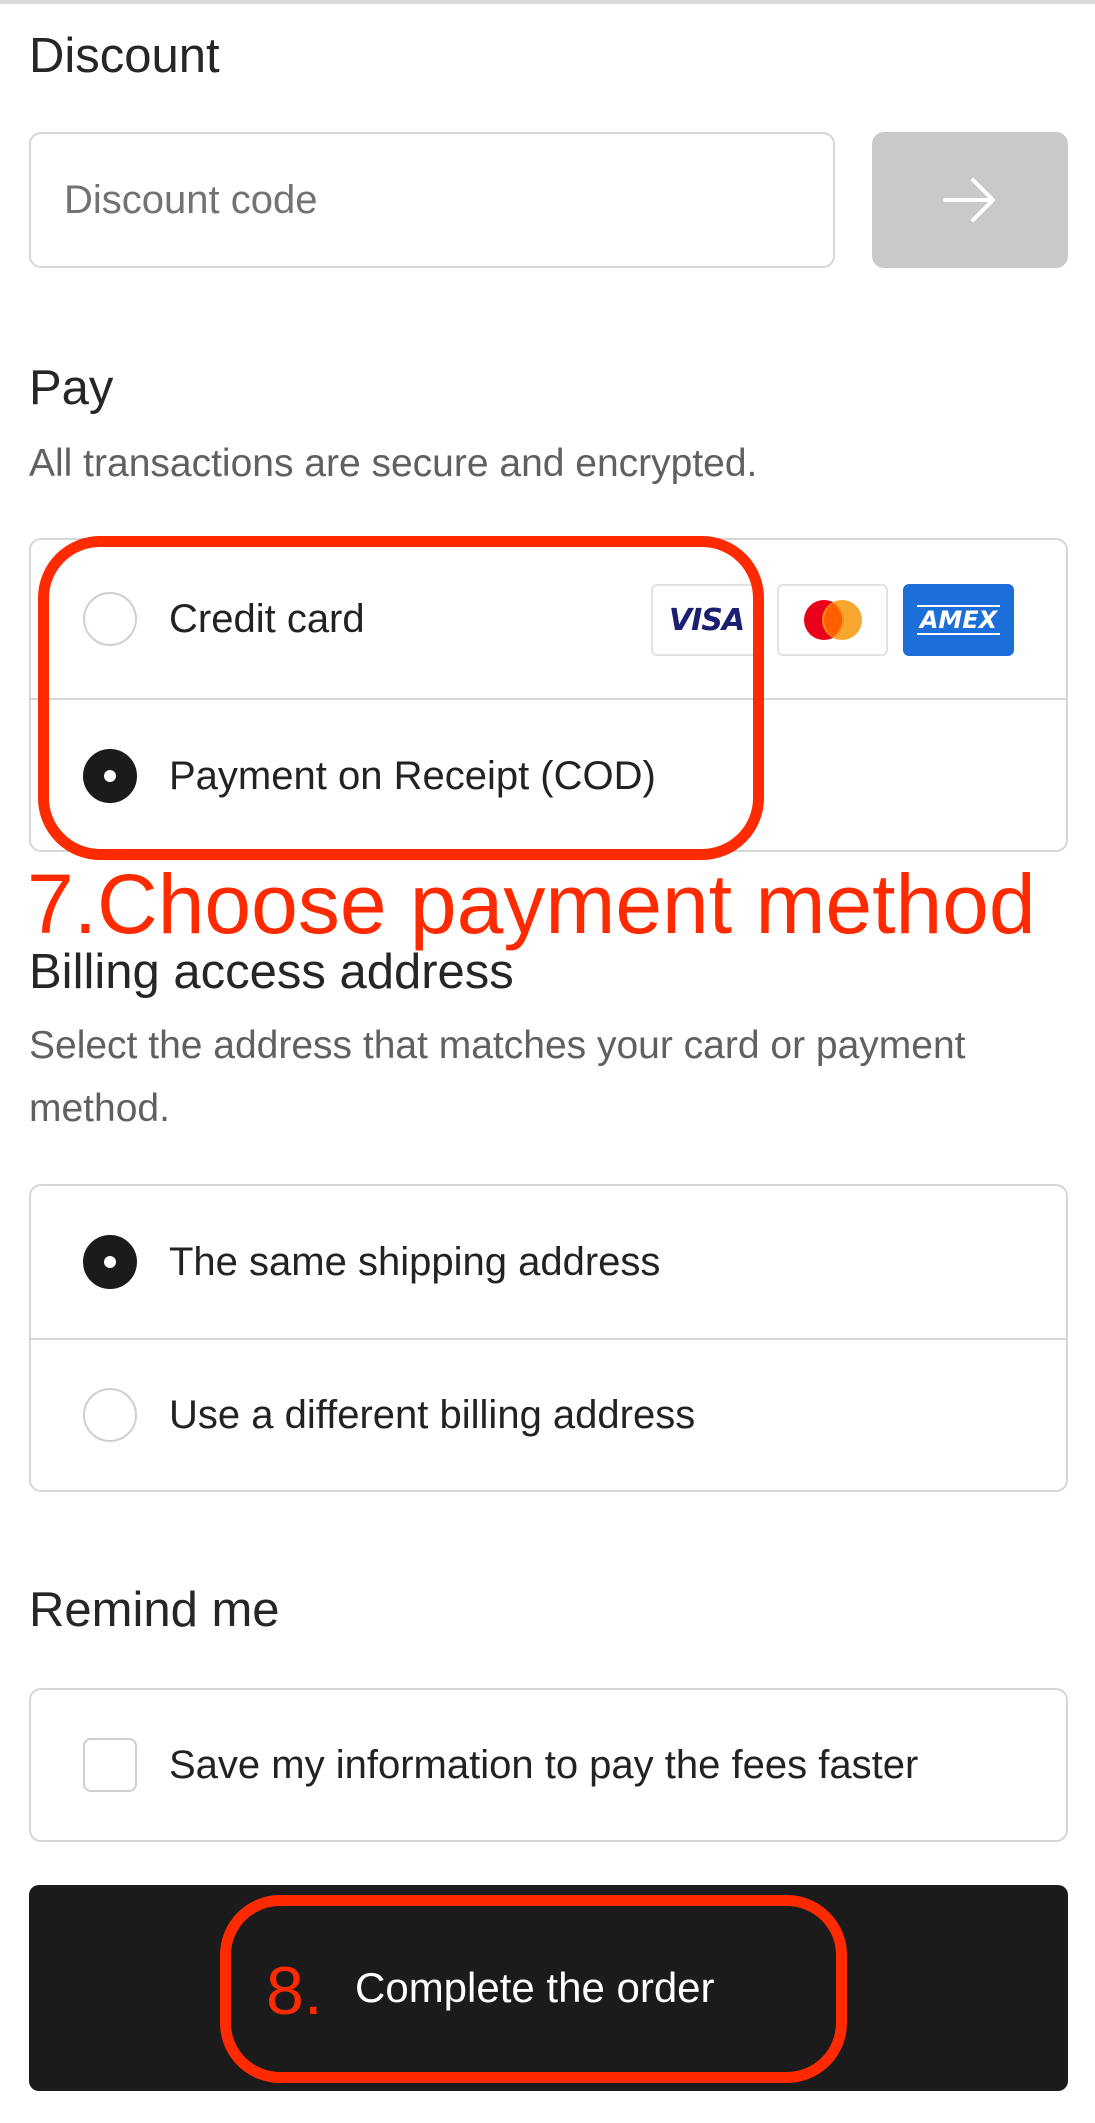 The height and width of the screenshot is (2123, 1095). I want to click on remind-heading: Remind me, so click(154, 1610).